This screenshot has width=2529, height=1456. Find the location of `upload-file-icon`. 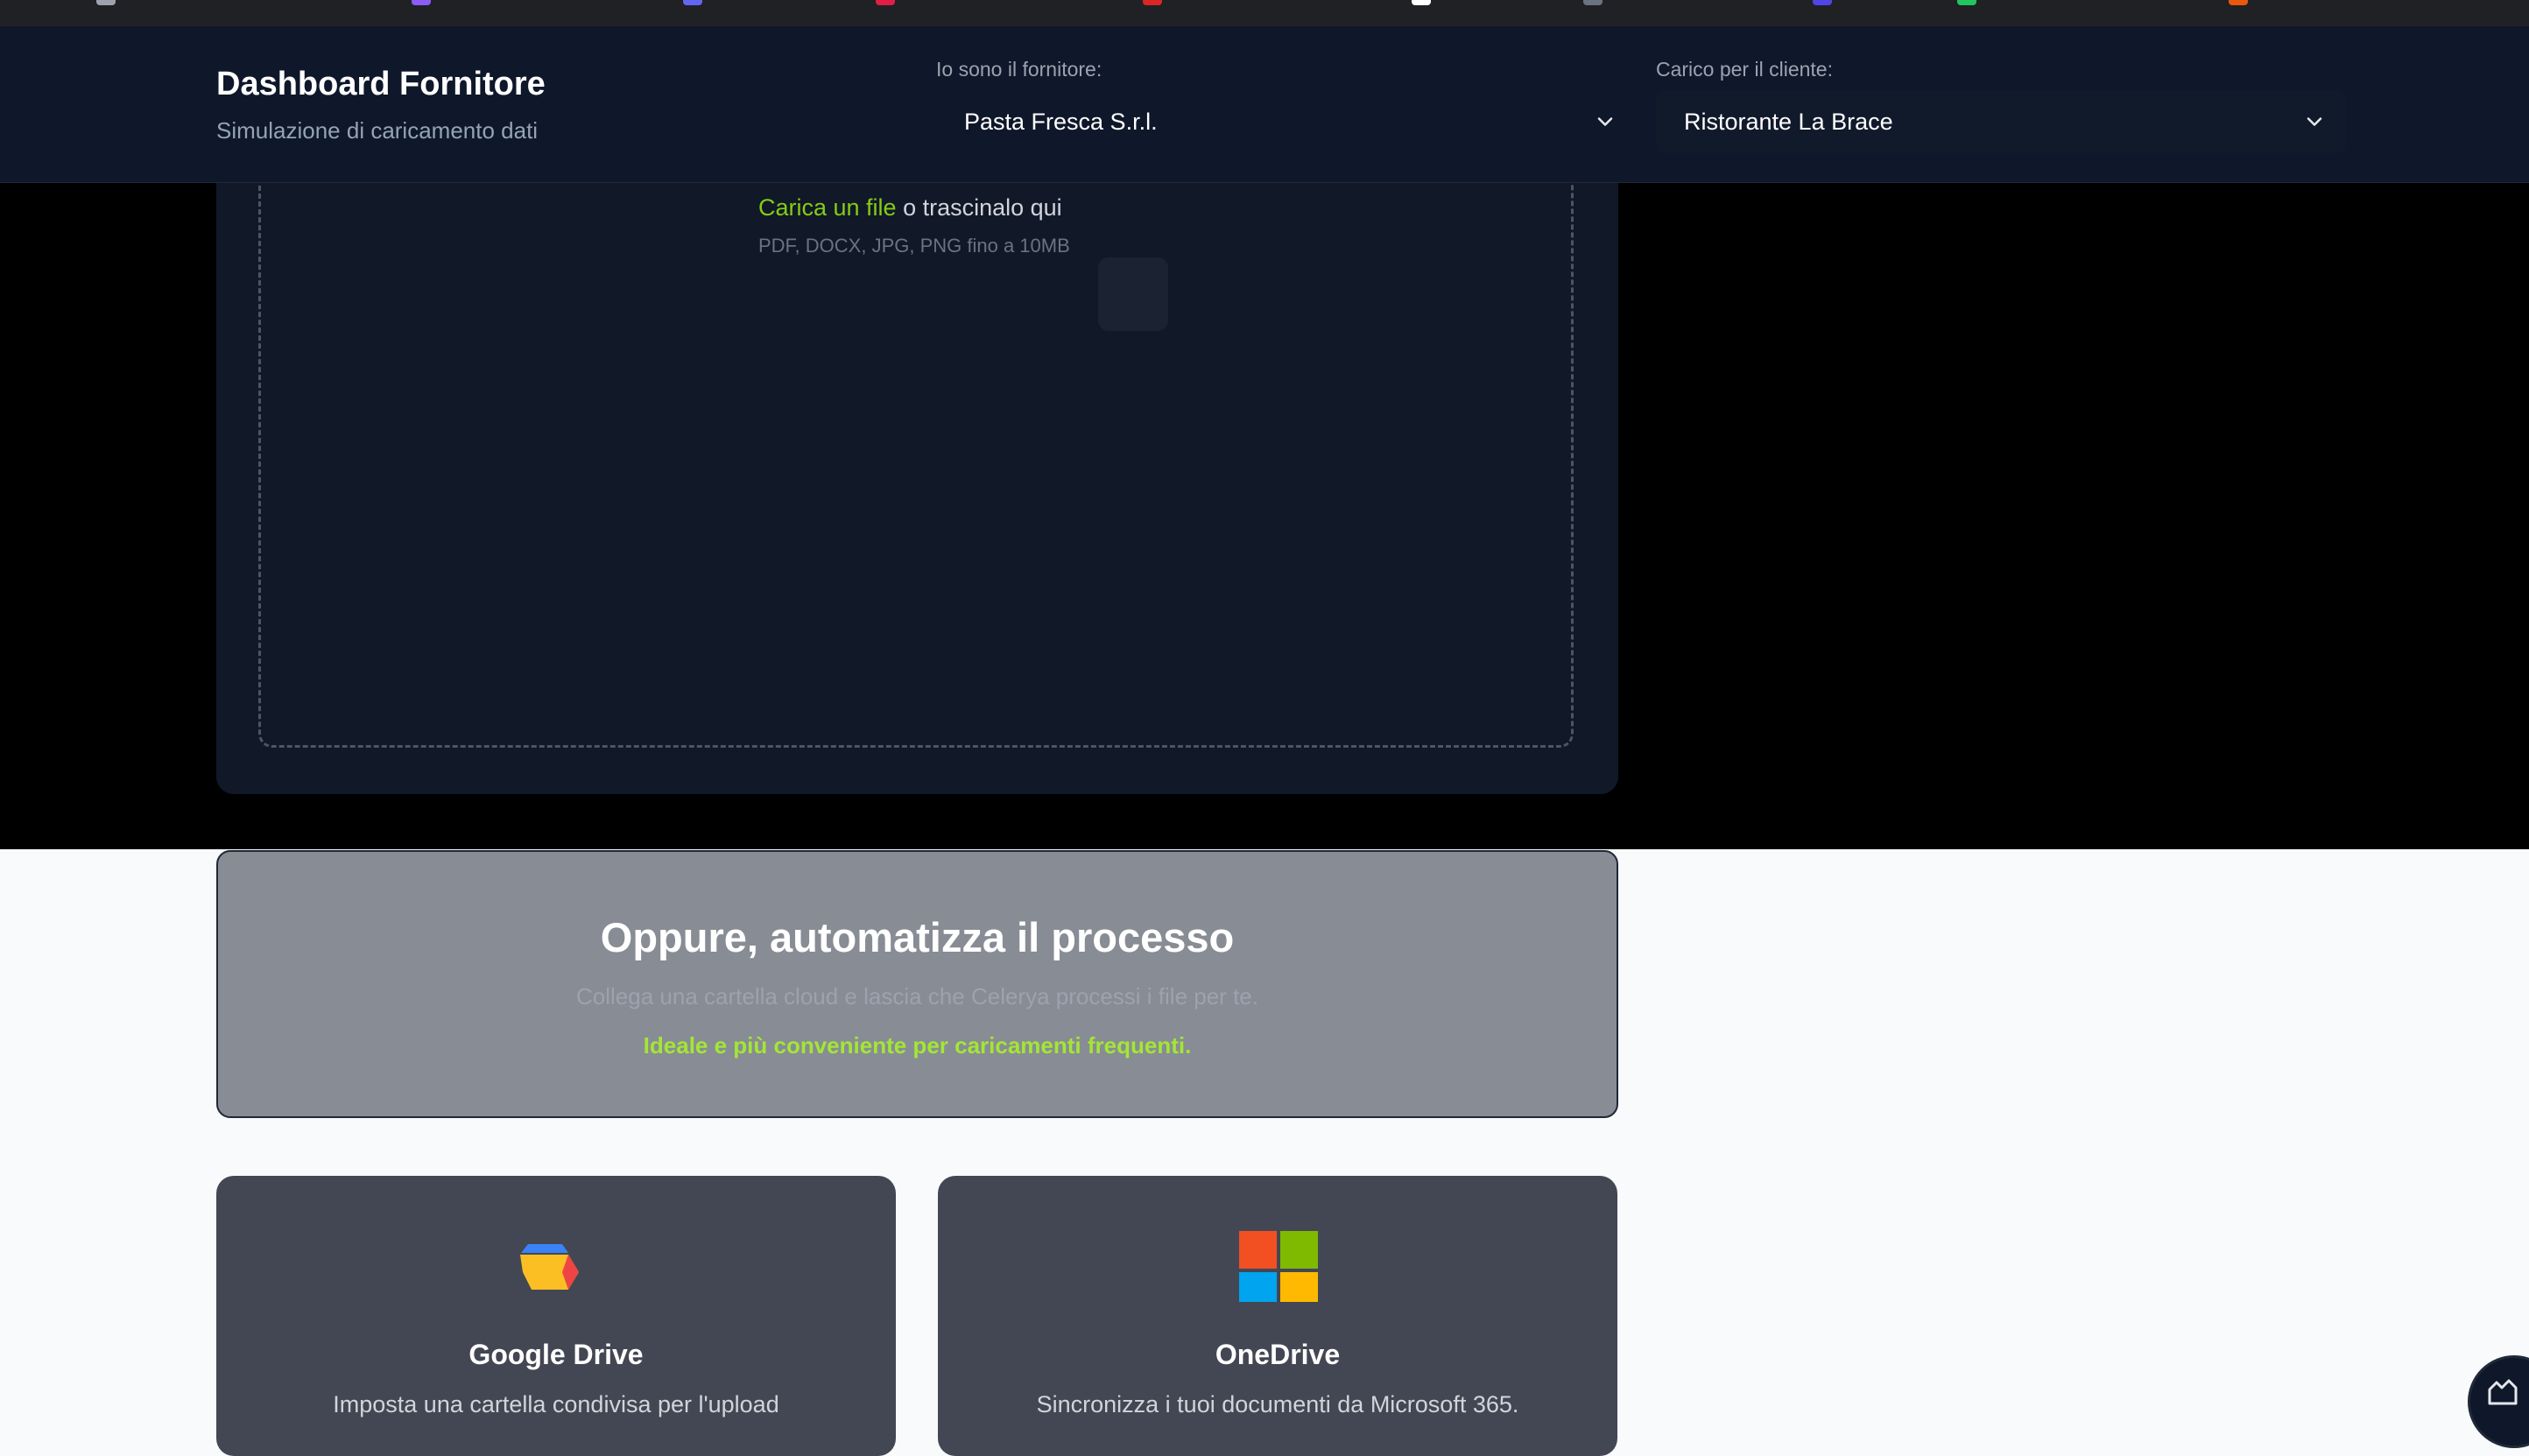

upload-file-icon is located at coordinates (1133, 294).